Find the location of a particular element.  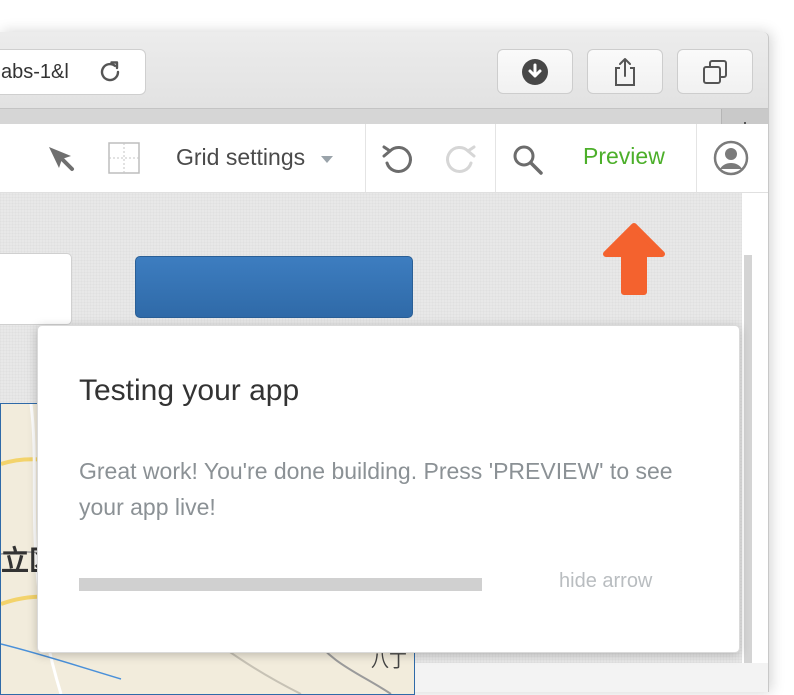

undo-icon is located at coordinates (397, 159).